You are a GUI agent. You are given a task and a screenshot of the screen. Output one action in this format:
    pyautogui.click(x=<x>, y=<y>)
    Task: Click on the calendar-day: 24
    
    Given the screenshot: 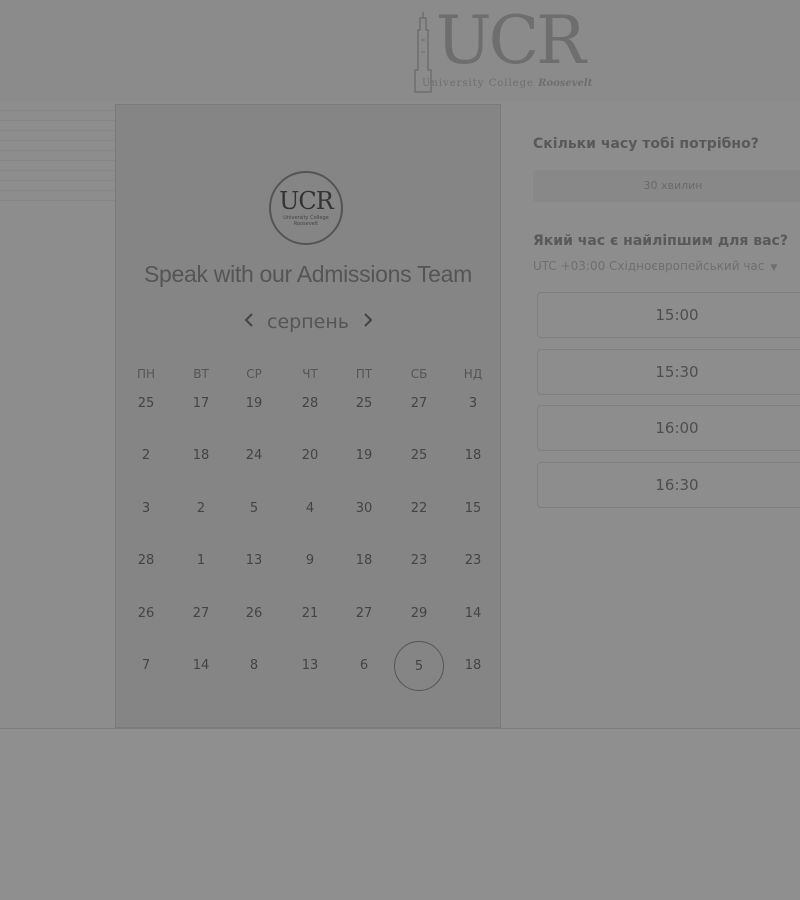 What is the action you would take?
    pyautogui.click(x=254, y=456)
    